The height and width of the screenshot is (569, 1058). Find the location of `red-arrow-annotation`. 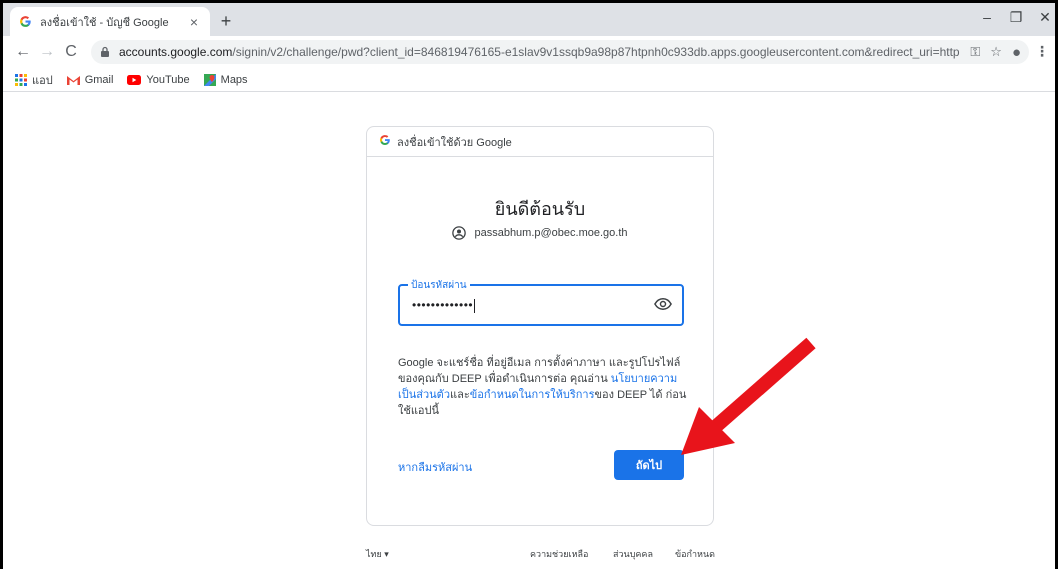

red-arrow-annotation is located at coordinates (748, 396).